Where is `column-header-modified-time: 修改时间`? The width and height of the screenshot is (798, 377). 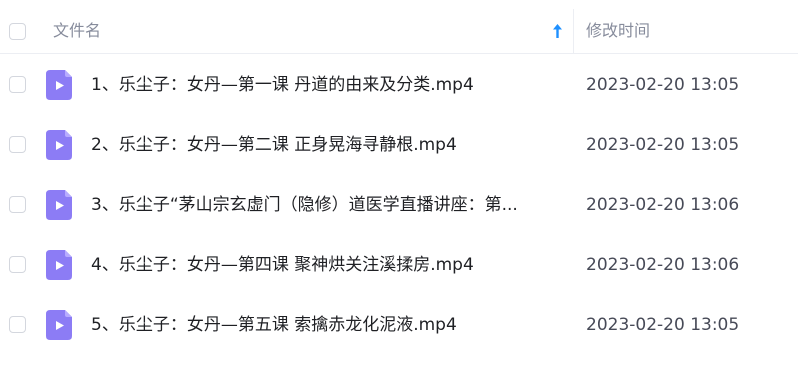
column-header-modified-time: 修改时间 is located at coordinates (618, 31).